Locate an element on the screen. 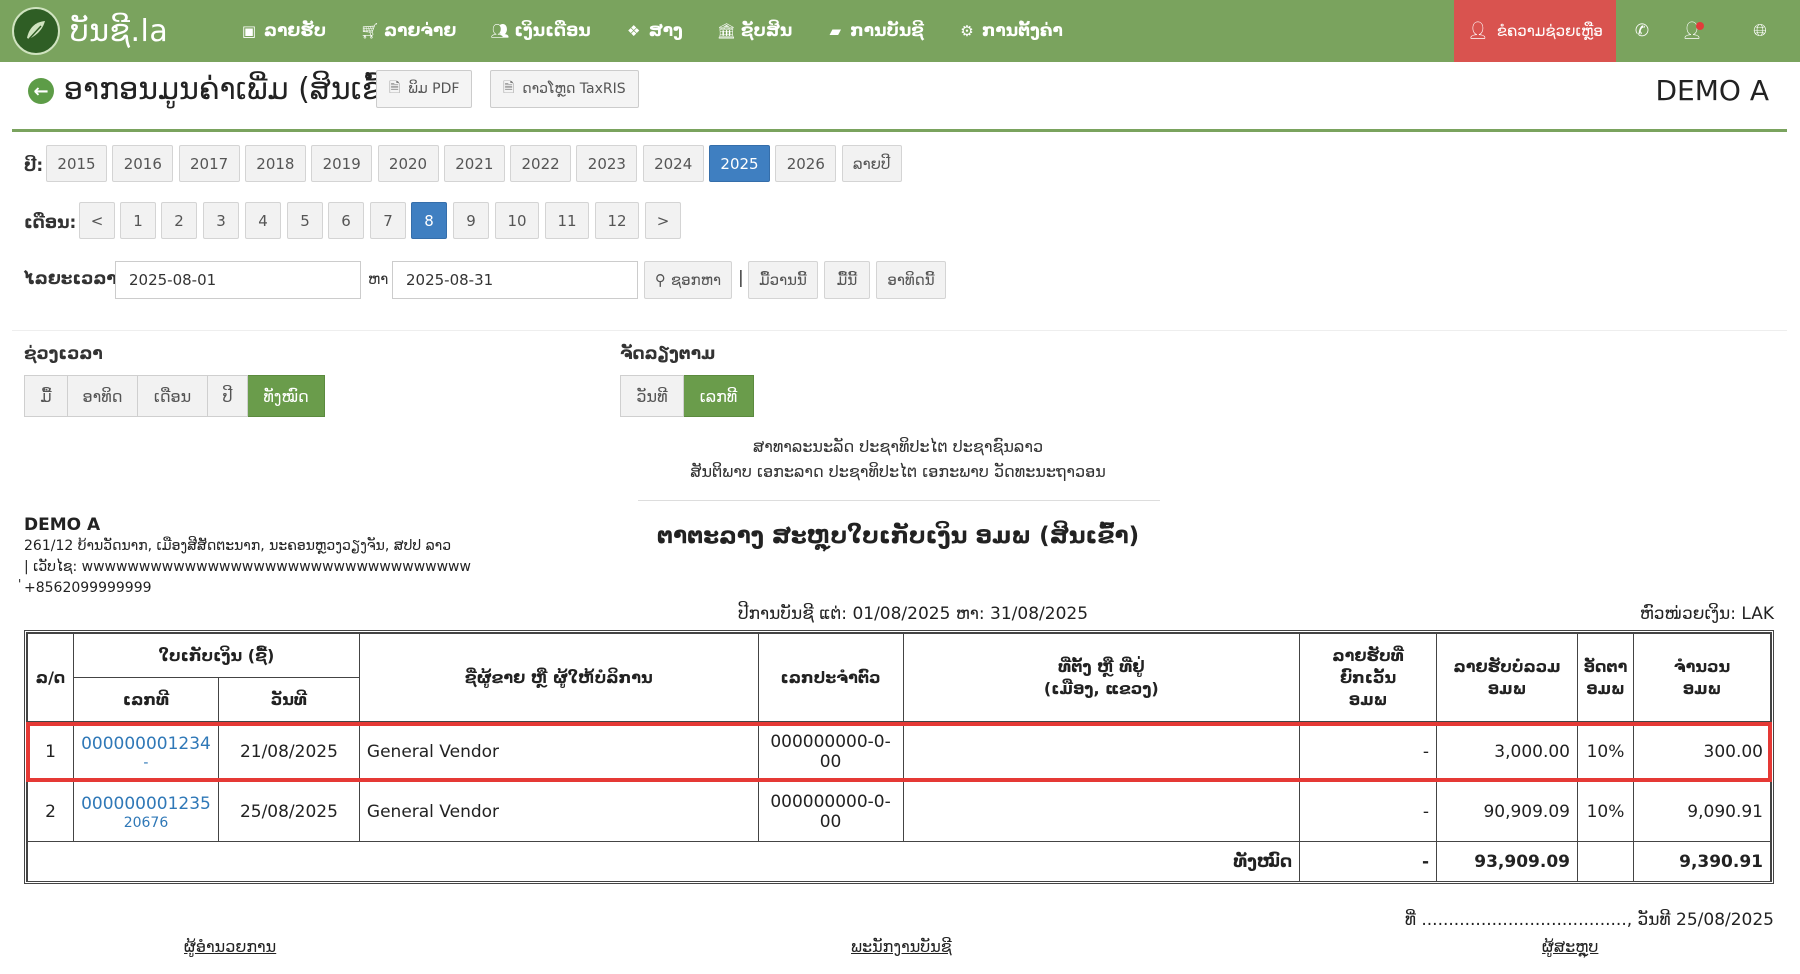 Image resolution: width=1800 pixels, height=974 pixels. nav-inventory-label: ສາງ is located at coordinates (665, 31).